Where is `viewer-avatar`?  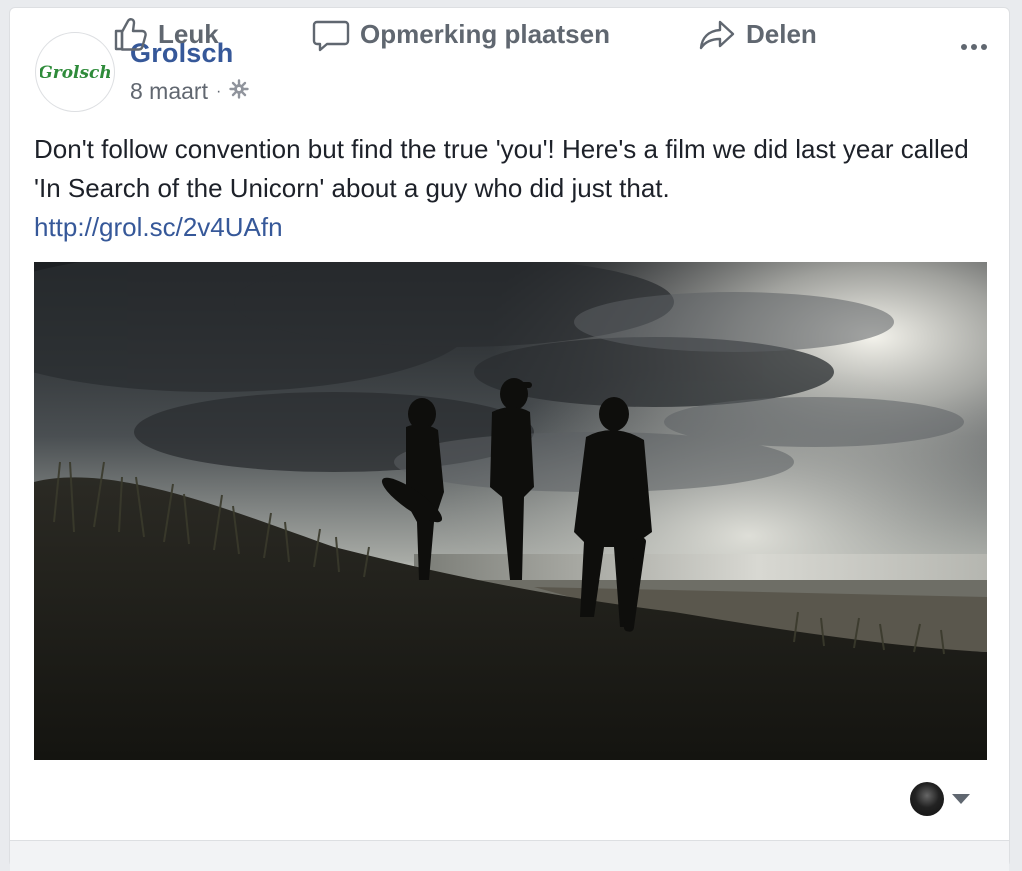 viewer-avatar is located at coordinates (927, 799).